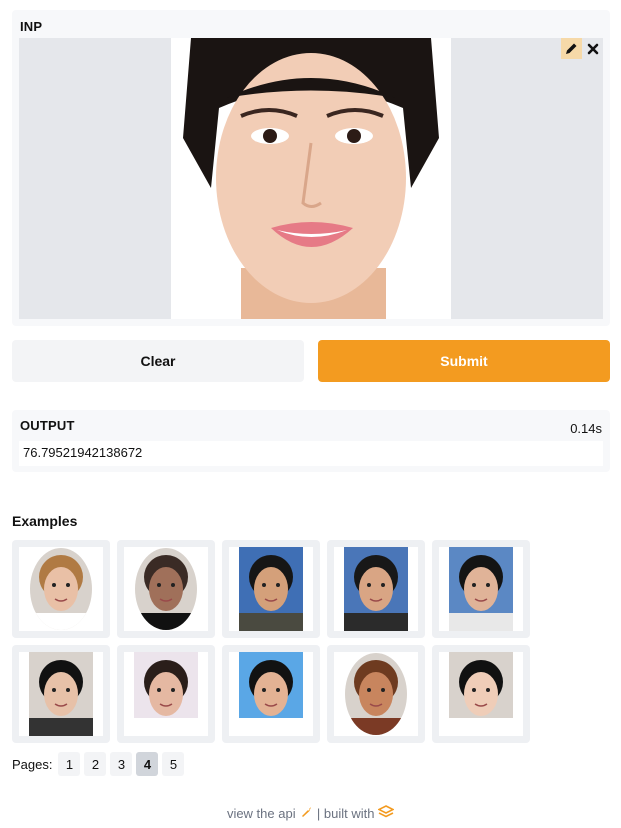 The height and width of the screenshot is (828, 621). I want to click on image-tools, so click(582, 48).